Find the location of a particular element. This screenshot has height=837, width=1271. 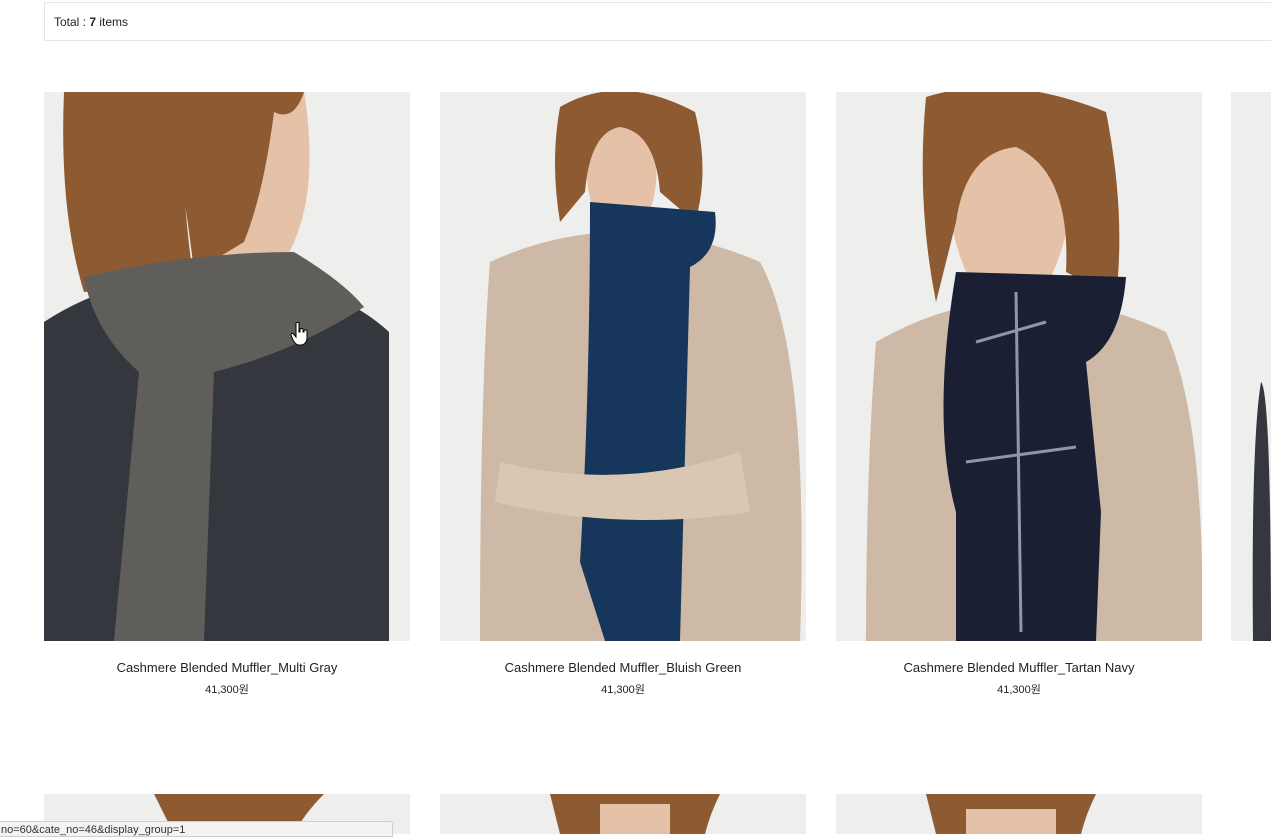

product-name-link: Cashmere Blended Muffler_Multi Gray is located at coordinates (227, 667).